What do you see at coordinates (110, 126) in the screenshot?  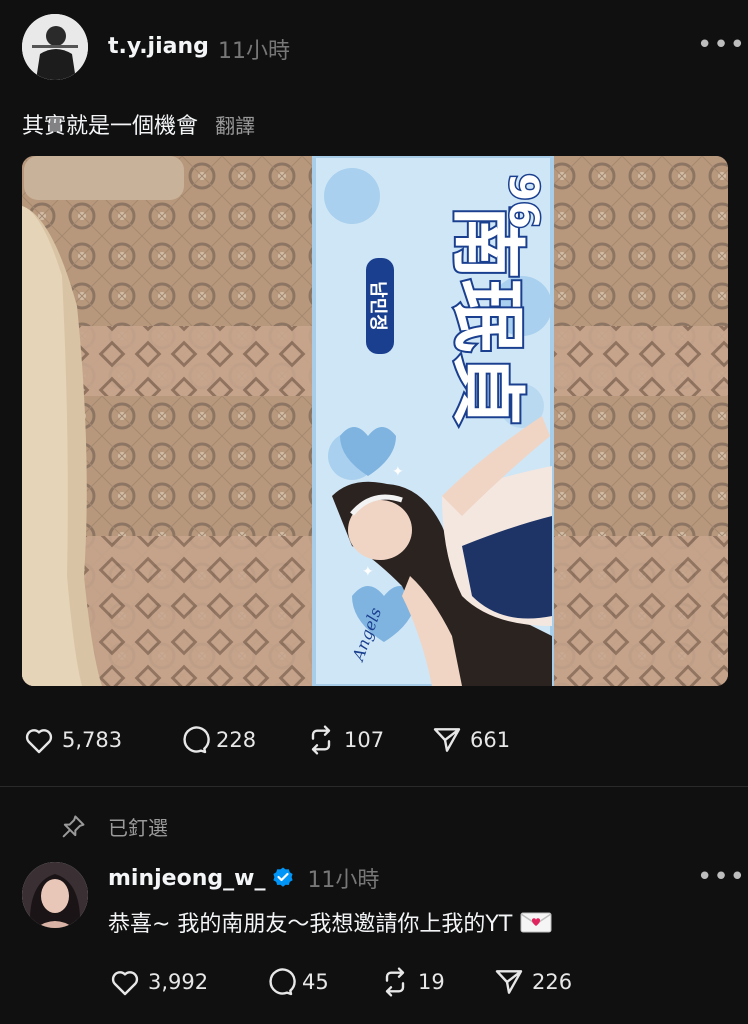 I see `post-text: 其實就是一個機會` at bounding box center [110, 126].